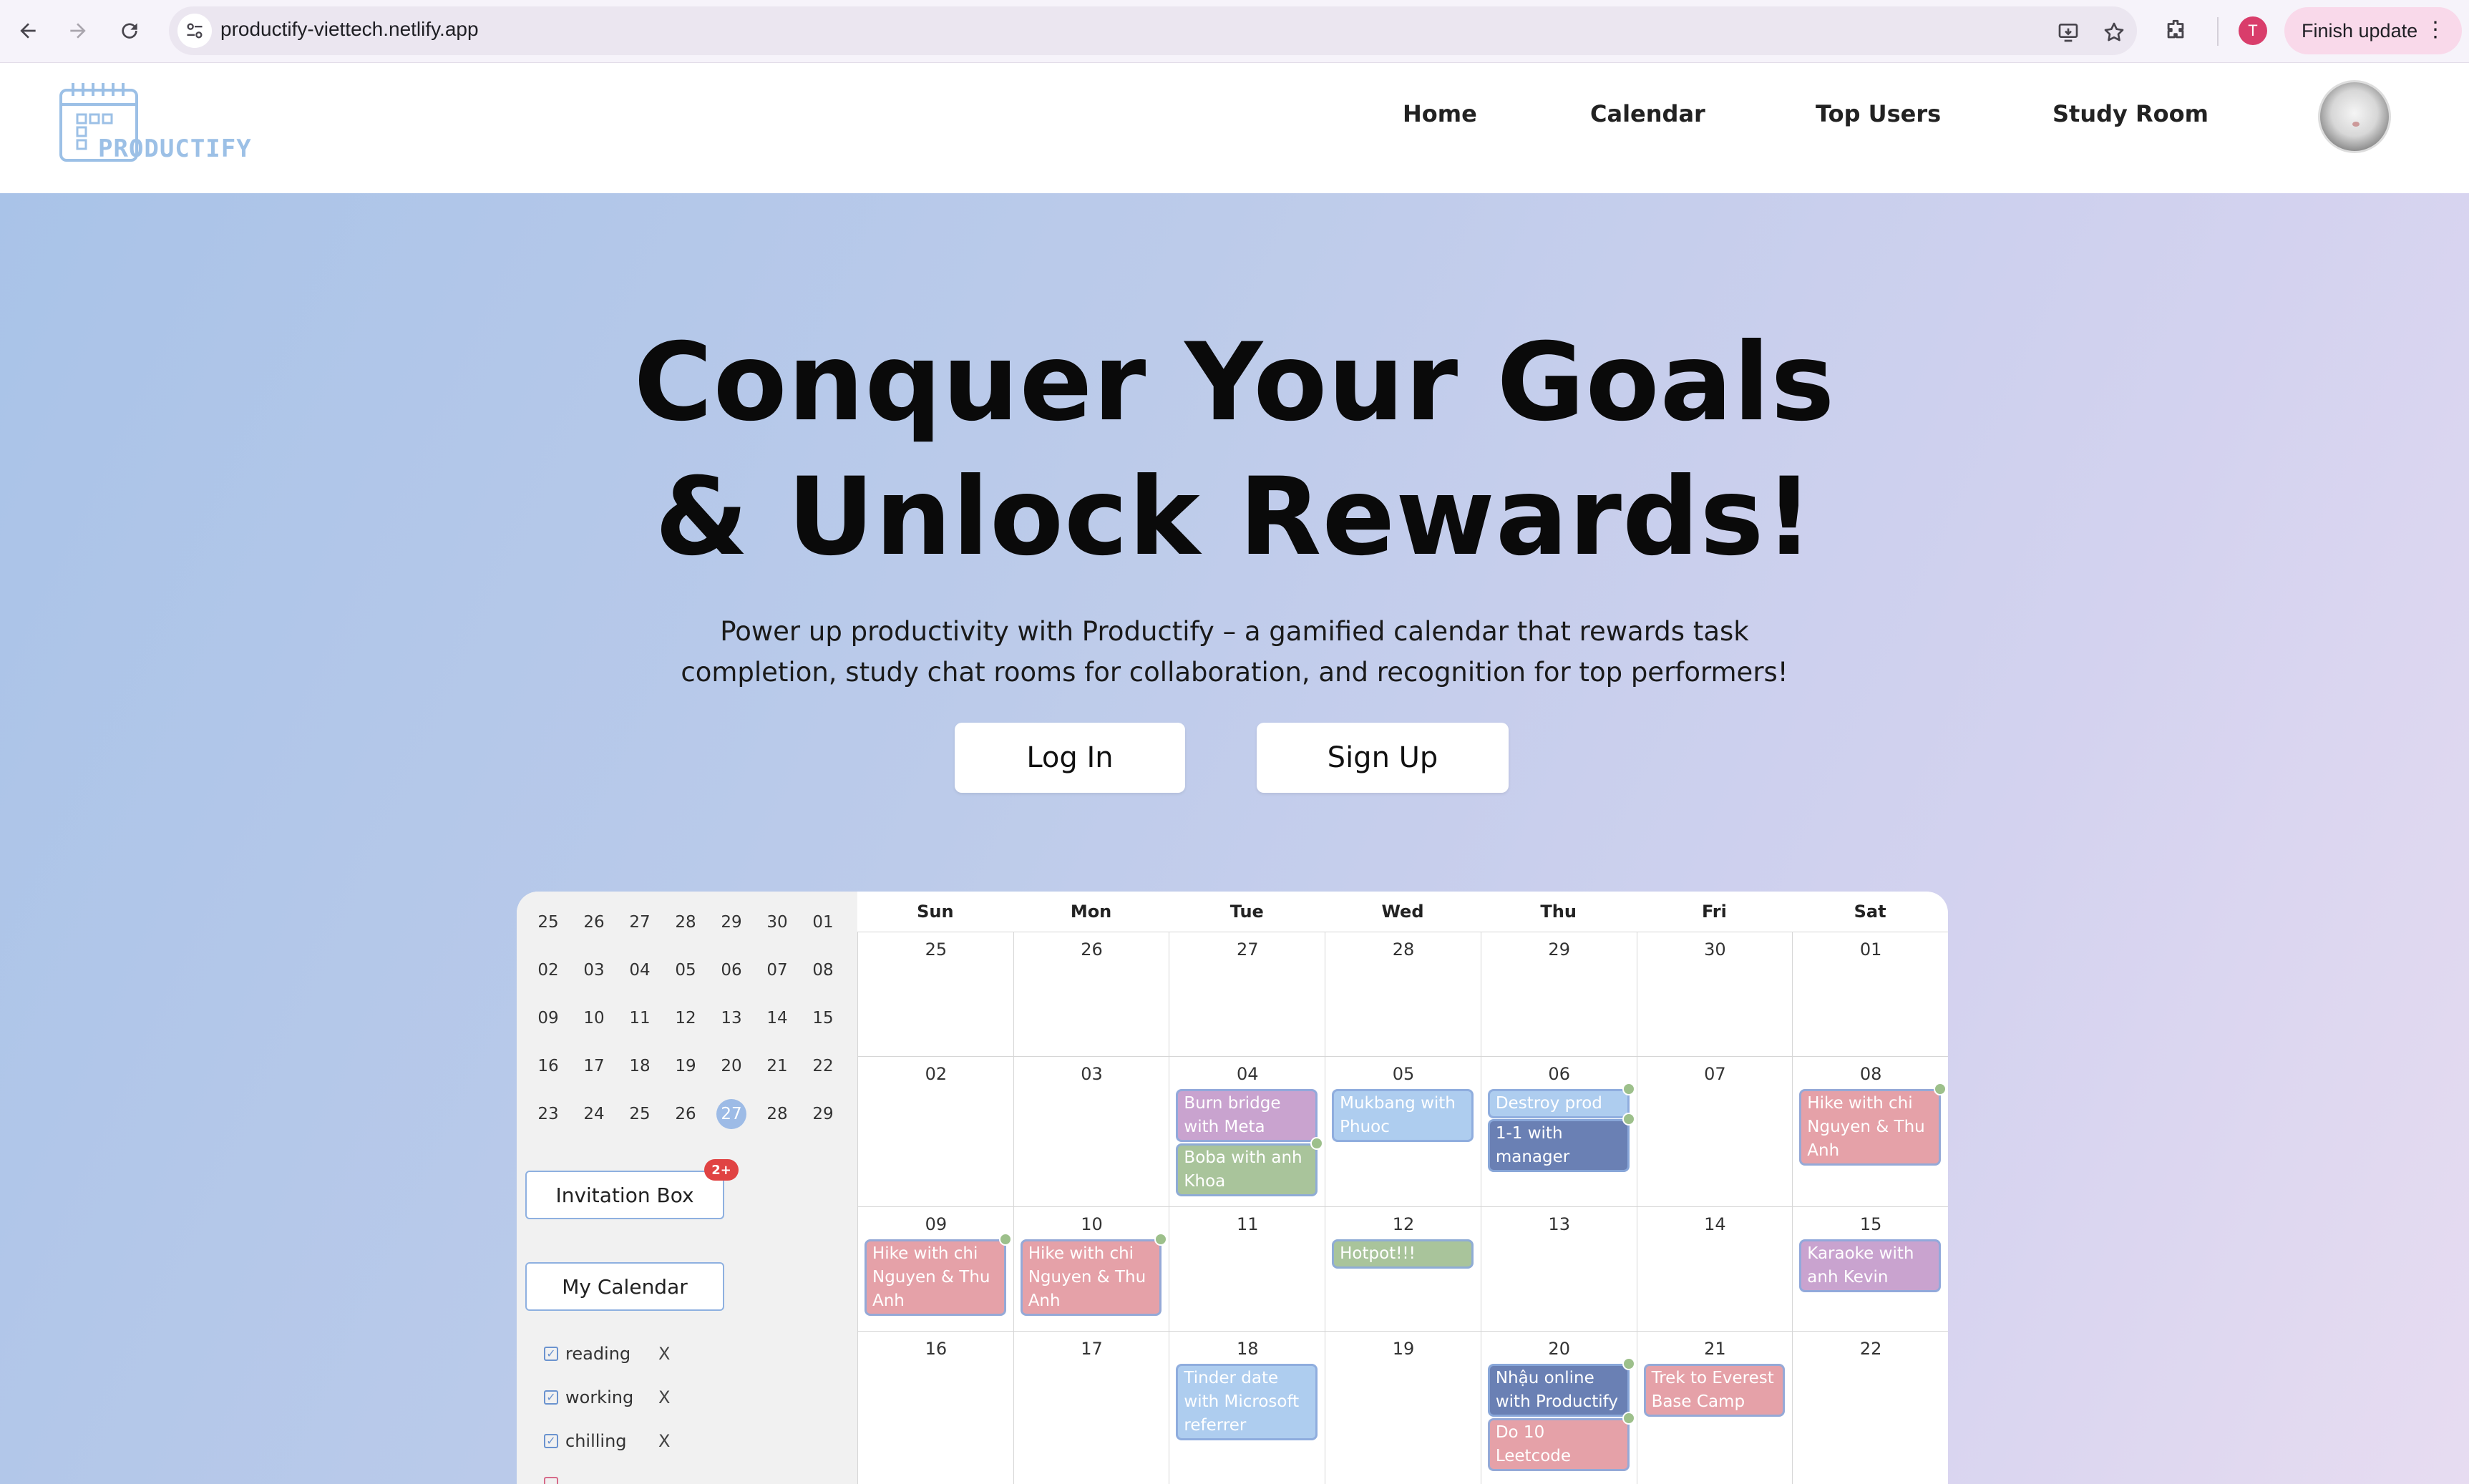 The width and height of the screenshot is (2469, 1484). Describe the element at coordinates (1558, 1103) in the screenshot. I see `calendar-event: Destroy prod` at that location.